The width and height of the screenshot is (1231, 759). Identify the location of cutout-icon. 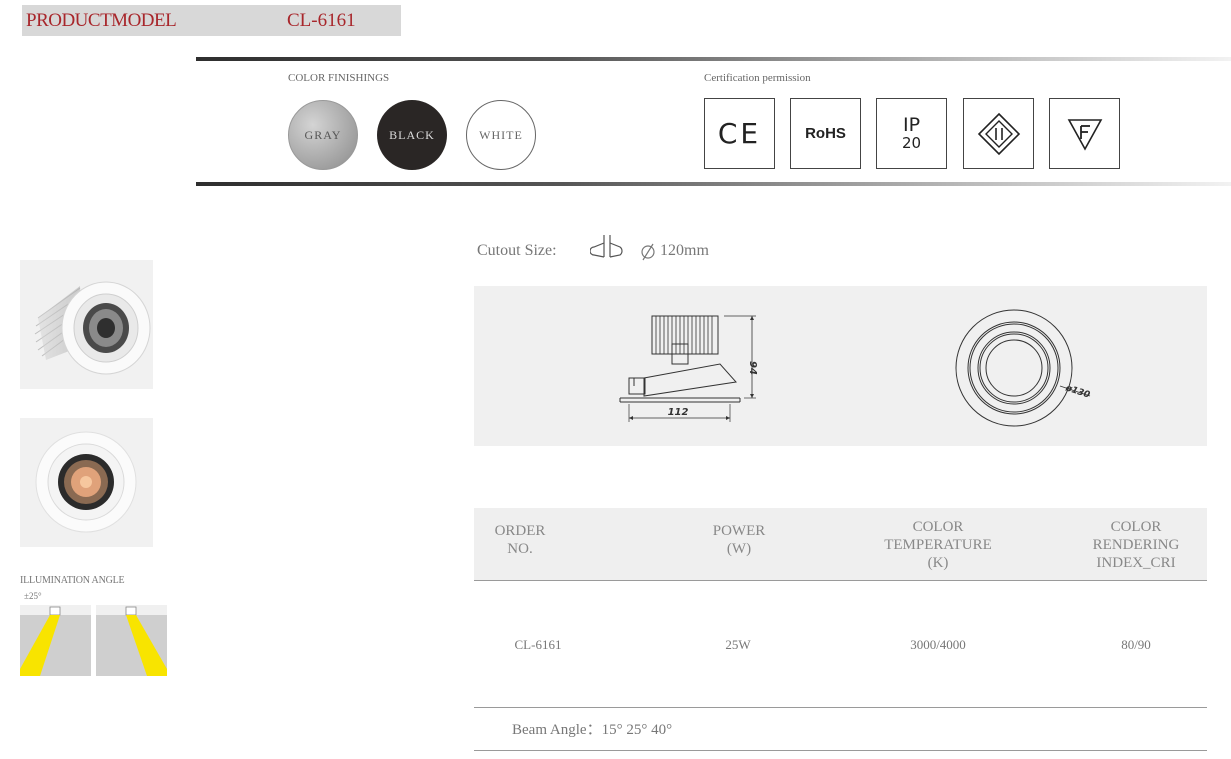
(606, 246).